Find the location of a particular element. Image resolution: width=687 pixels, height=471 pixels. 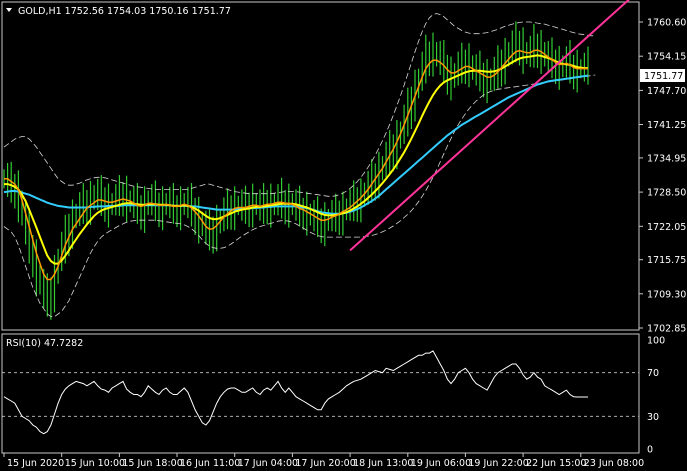

rsi-tick-label: 70 is located at coordinates (653, 373).